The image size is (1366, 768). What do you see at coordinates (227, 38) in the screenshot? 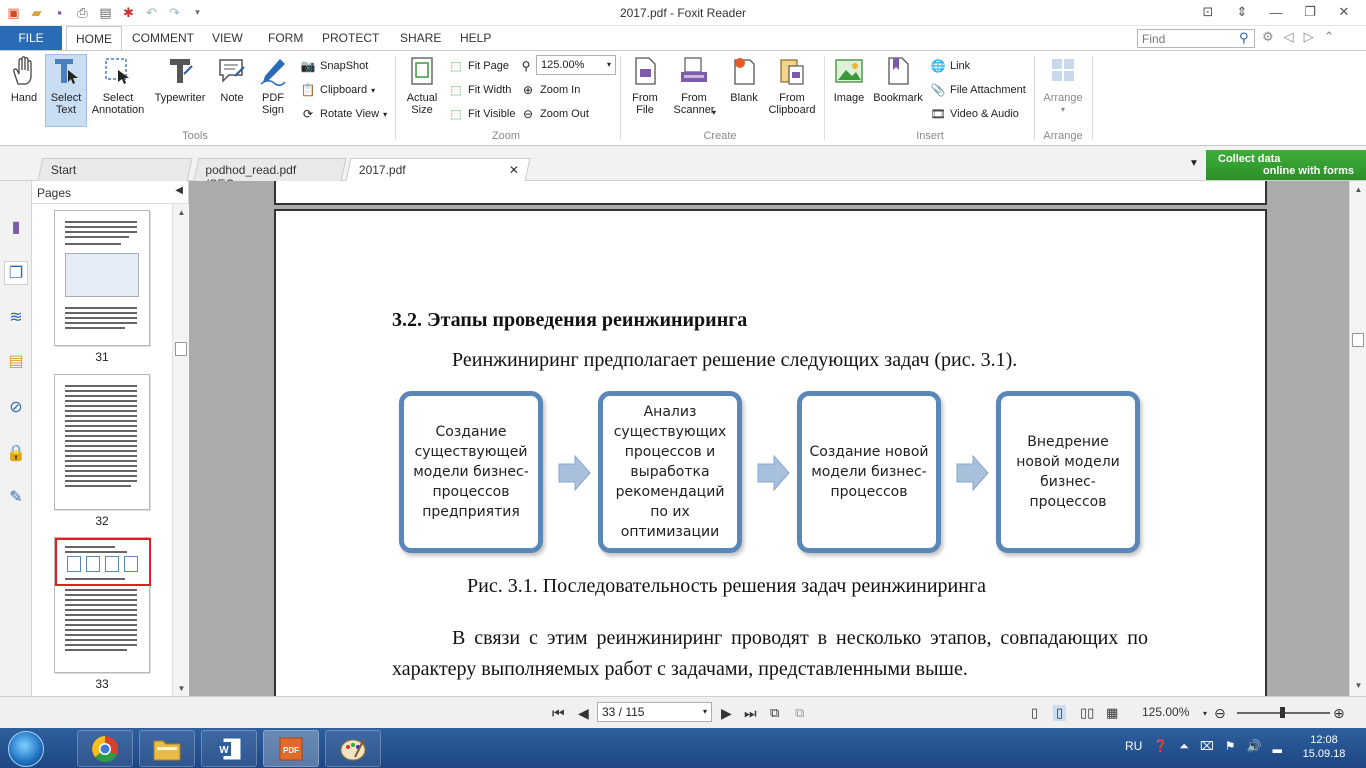
I see `tab-view: VIEW` at bounding box center [227, 38].